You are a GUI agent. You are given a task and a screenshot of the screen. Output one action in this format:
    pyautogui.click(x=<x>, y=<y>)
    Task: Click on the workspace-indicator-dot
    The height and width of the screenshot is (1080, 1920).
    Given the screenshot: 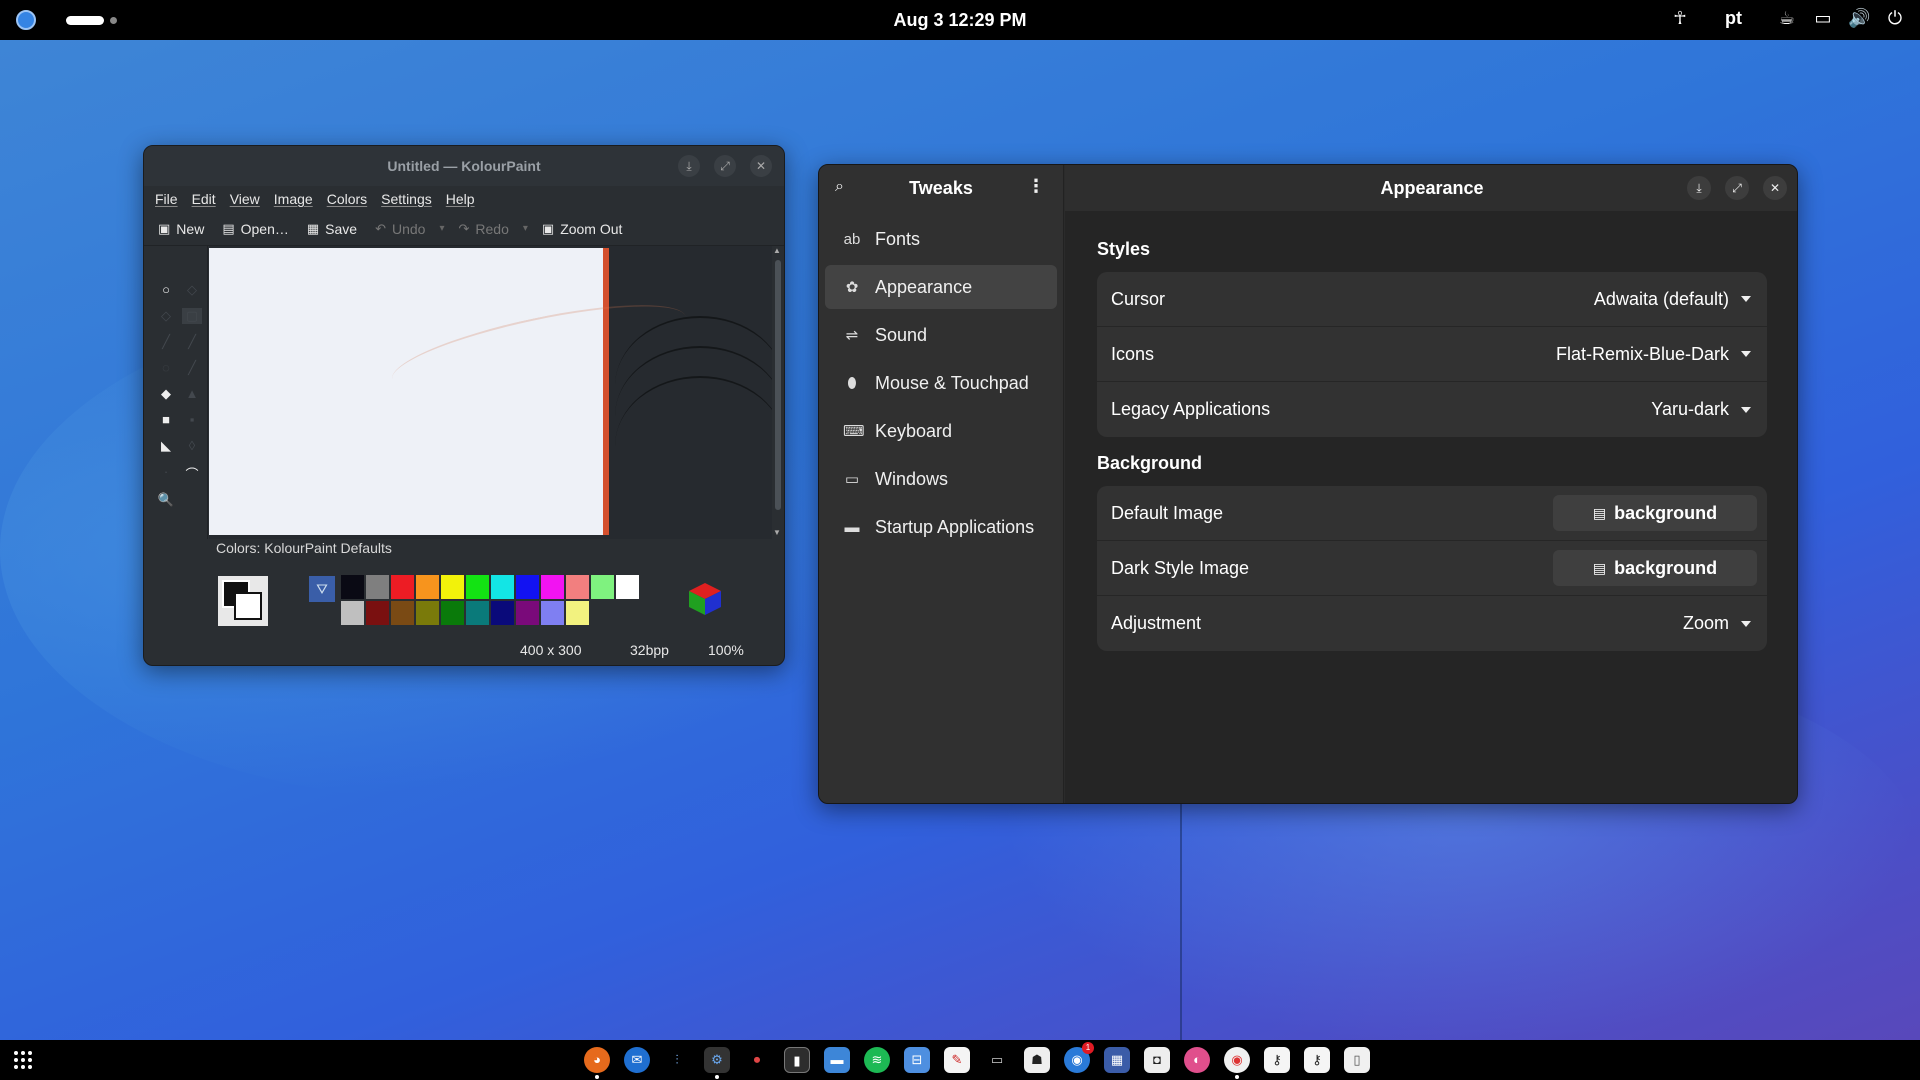 What is the action you would take?
    pyautogui.click(x=113, y=20)
    